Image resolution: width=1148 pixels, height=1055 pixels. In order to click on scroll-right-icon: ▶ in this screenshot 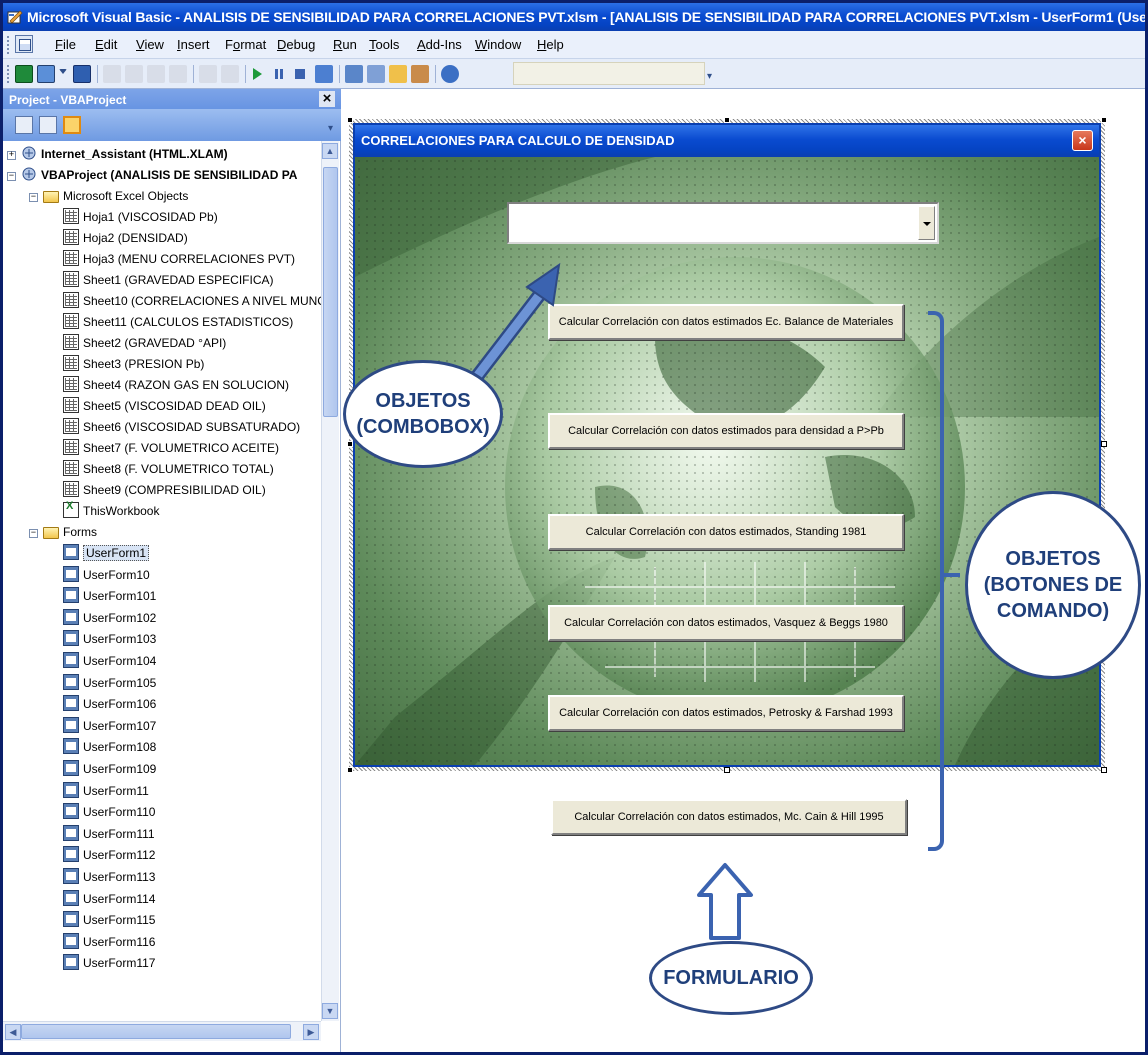, I will do `click(311, 1032)`.